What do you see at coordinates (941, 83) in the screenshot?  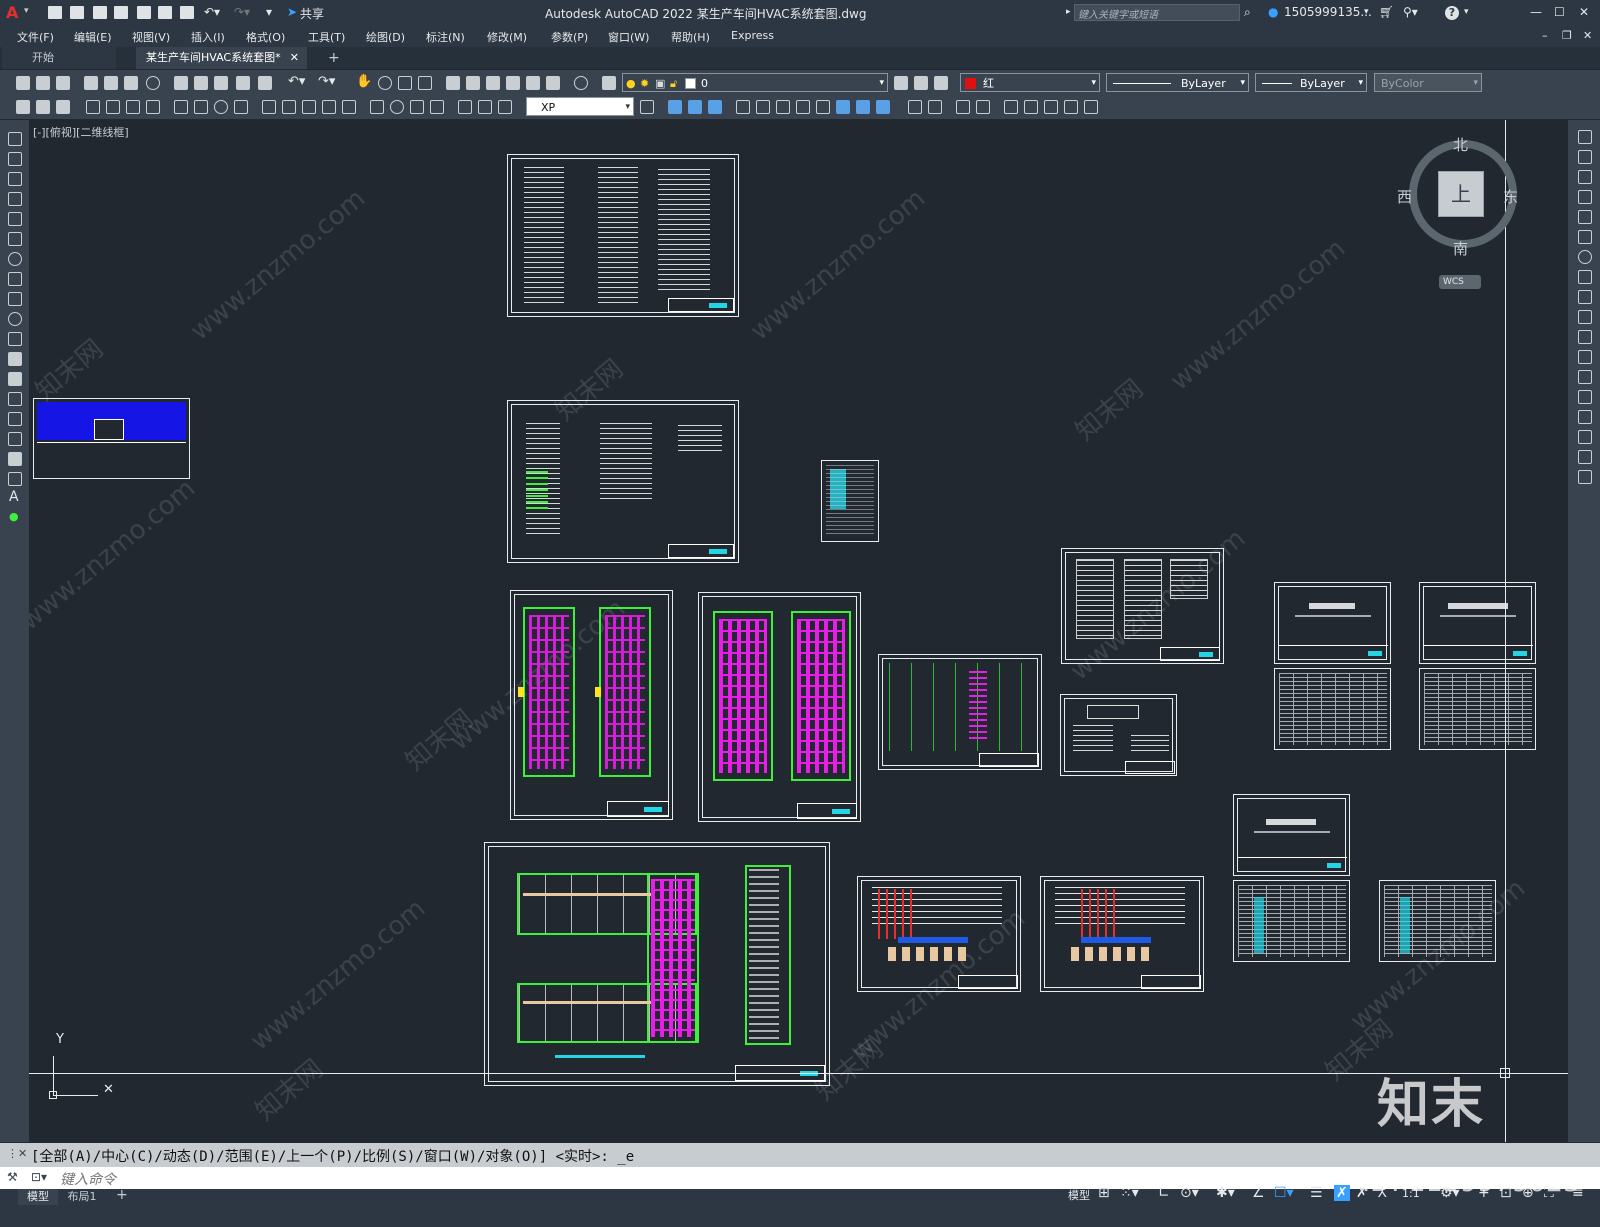 I see `layer-states-icon` at bounding box center [941, 83].